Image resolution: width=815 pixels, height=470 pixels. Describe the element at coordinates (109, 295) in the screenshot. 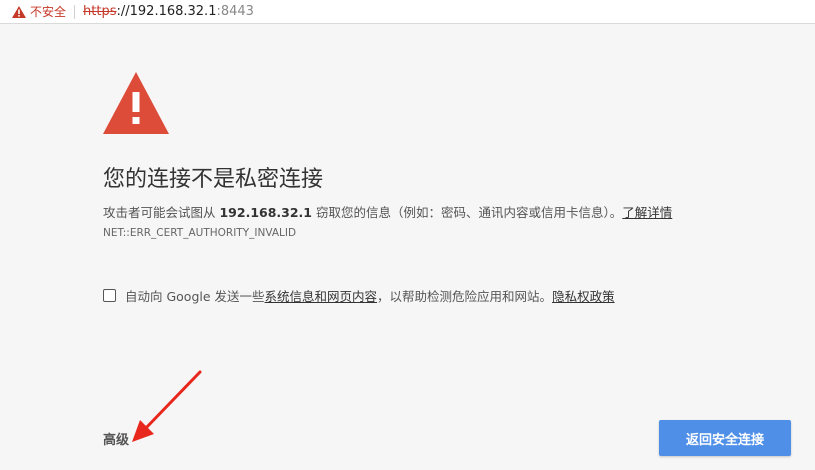

I see `reporting-checkbox` at that location.